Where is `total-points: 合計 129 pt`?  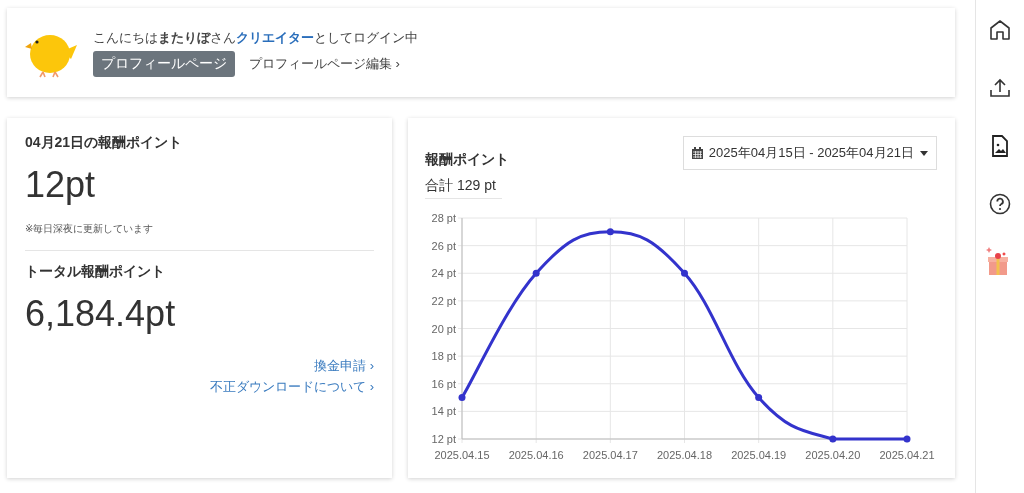
total-points: 合計 129 pt is located at coordinates (463, 188).